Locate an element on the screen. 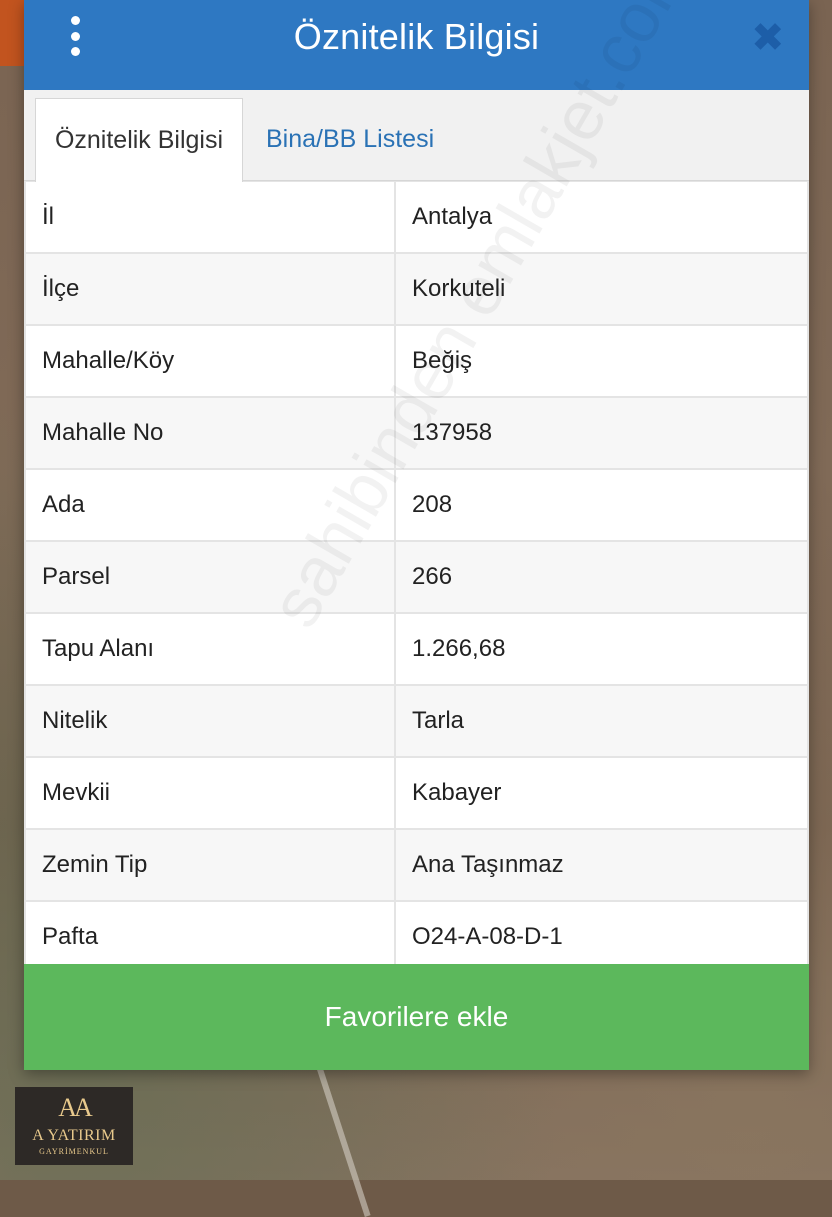 The width and height of the screenshot is (832, 1217). company-logo: AA A YATIRIM GAYRİMENKUL is located at coordinates (74, 1126).